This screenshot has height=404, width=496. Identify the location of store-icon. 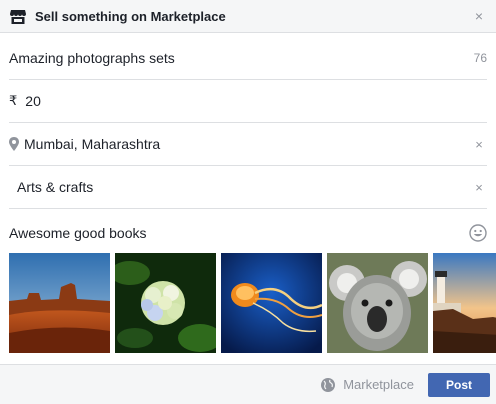
(18, 16).